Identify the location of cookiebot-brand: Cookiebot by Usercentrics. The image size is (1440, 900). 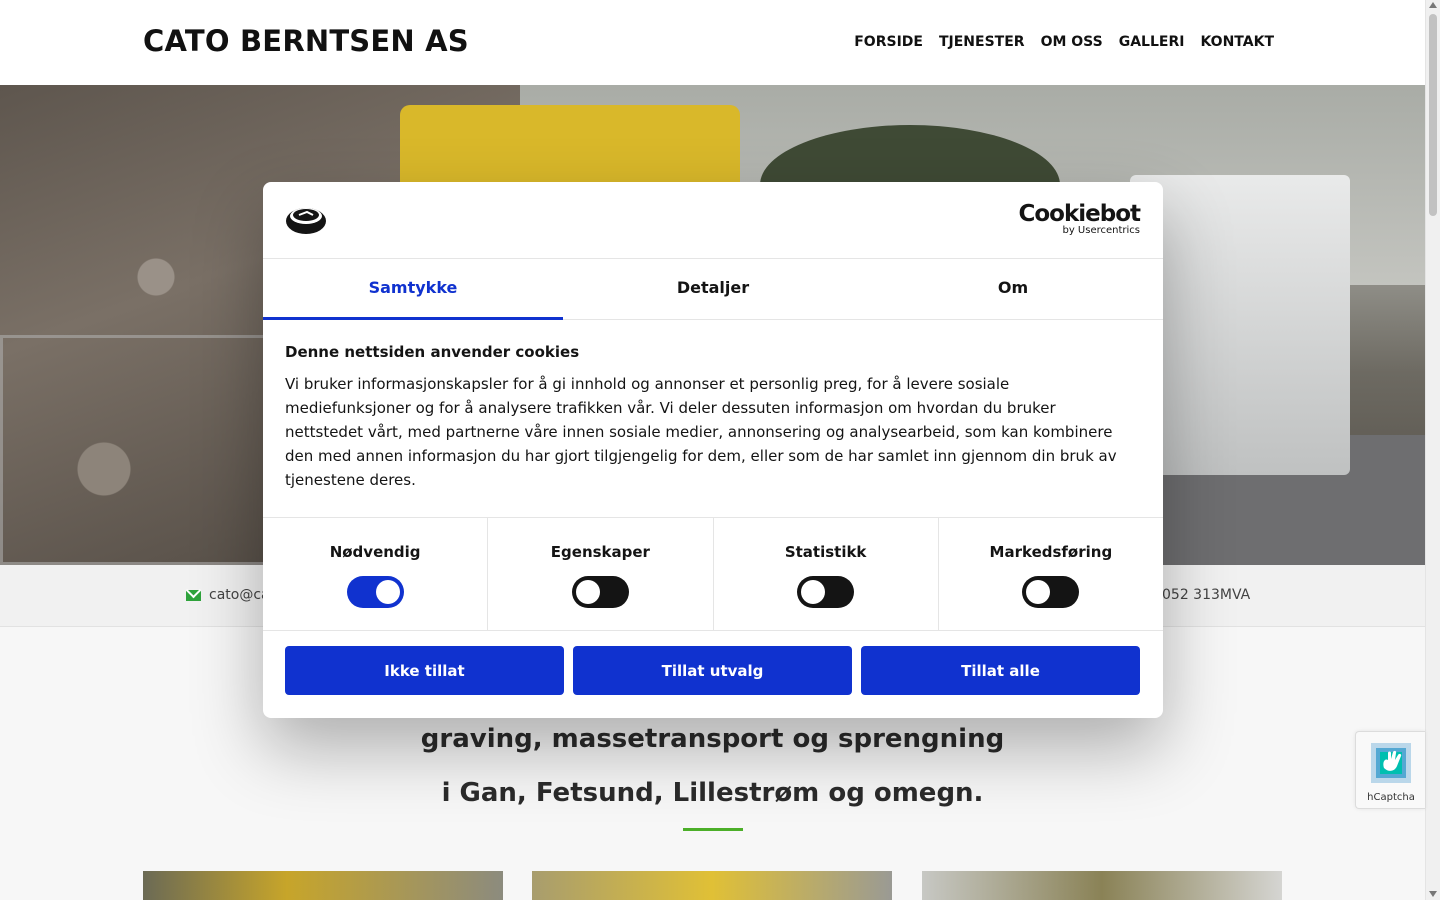
(1079, 218).